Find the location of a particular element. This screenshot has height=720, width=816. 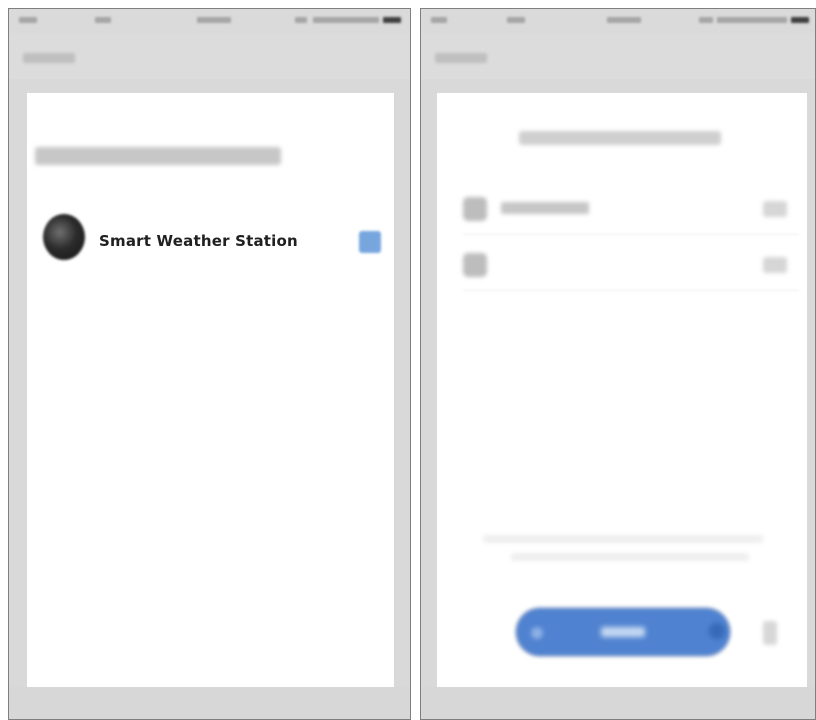

wifi-title is located at coordinates (620, 138).